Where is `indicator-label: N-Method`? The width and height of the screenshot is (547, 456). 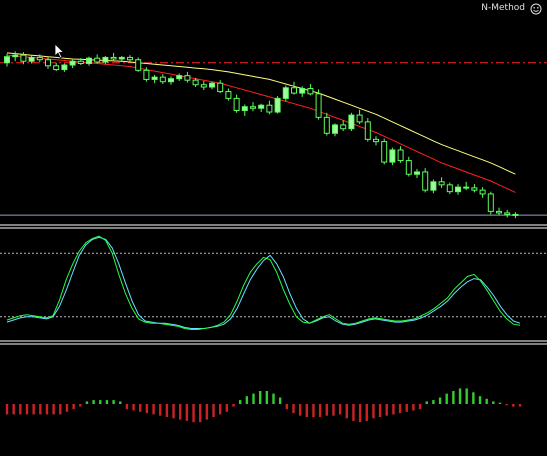 indicator-label: N-Method is located at coordinates (503, 8).